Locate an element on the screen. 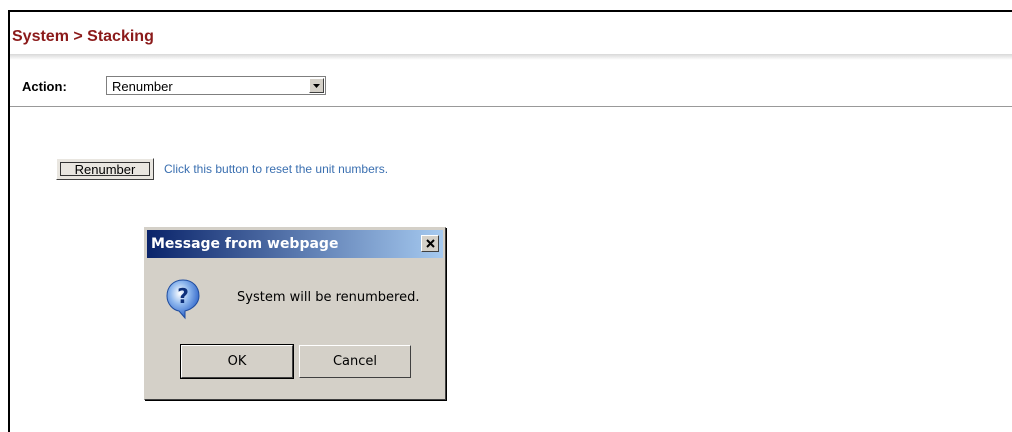 The height and width of the screenshot is (432, 1012). cancel-button: Cancel is located at coordinates (355, 361).